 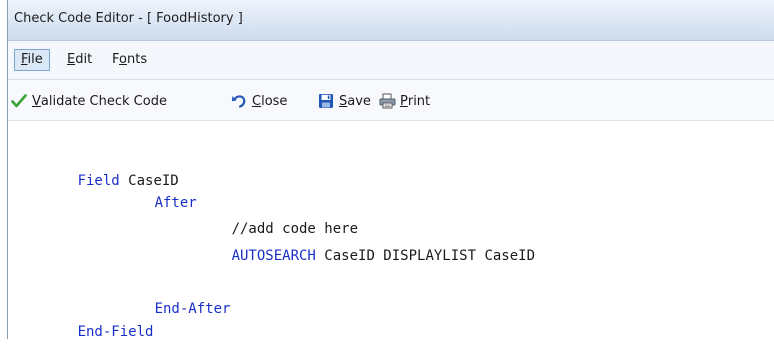 I want to click on print-button: Print, so click(x=404, y=101).